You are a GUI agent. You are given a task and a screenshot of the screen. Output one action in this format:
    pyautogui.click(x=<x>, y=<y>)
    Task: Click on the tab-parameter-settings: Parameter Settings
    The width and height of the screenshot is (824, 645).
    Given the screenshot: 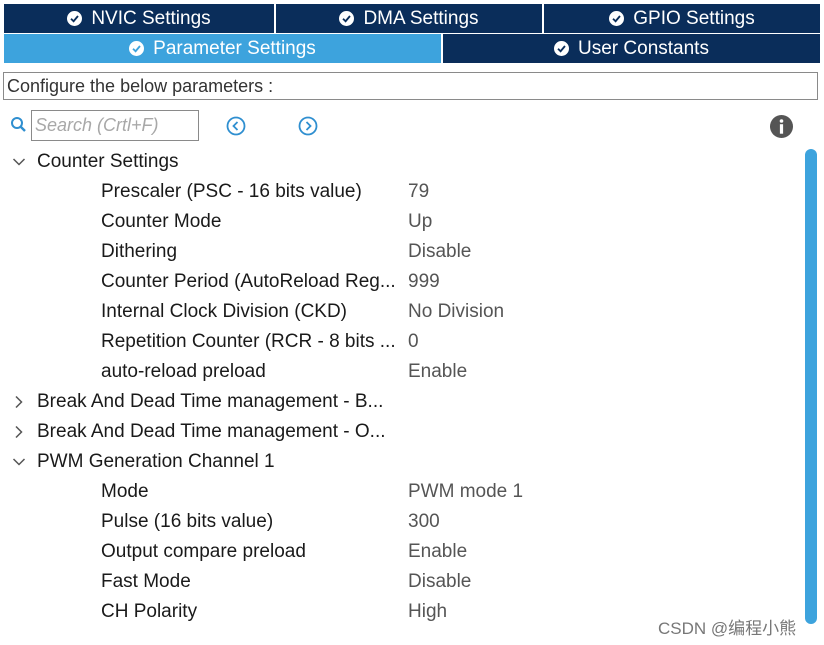 What is the action you would take?
    pyautogui.click(x=223, y=48)
    